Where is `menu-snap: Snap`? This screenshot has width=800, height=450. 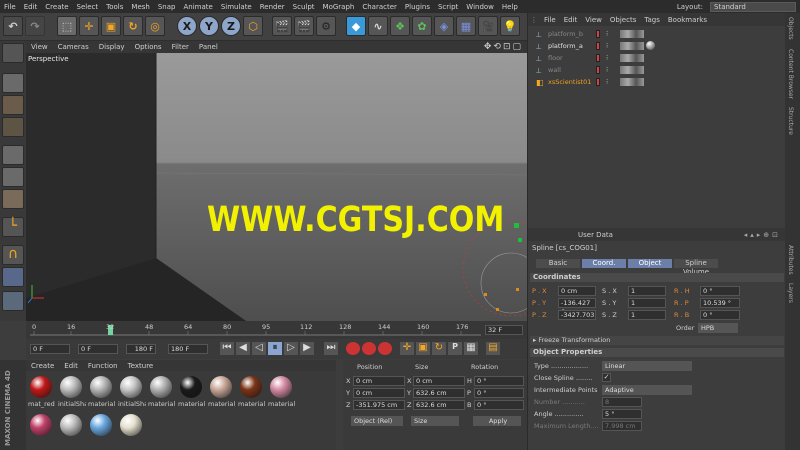
menu-snap: Snap is located at coordinates (167, 7).